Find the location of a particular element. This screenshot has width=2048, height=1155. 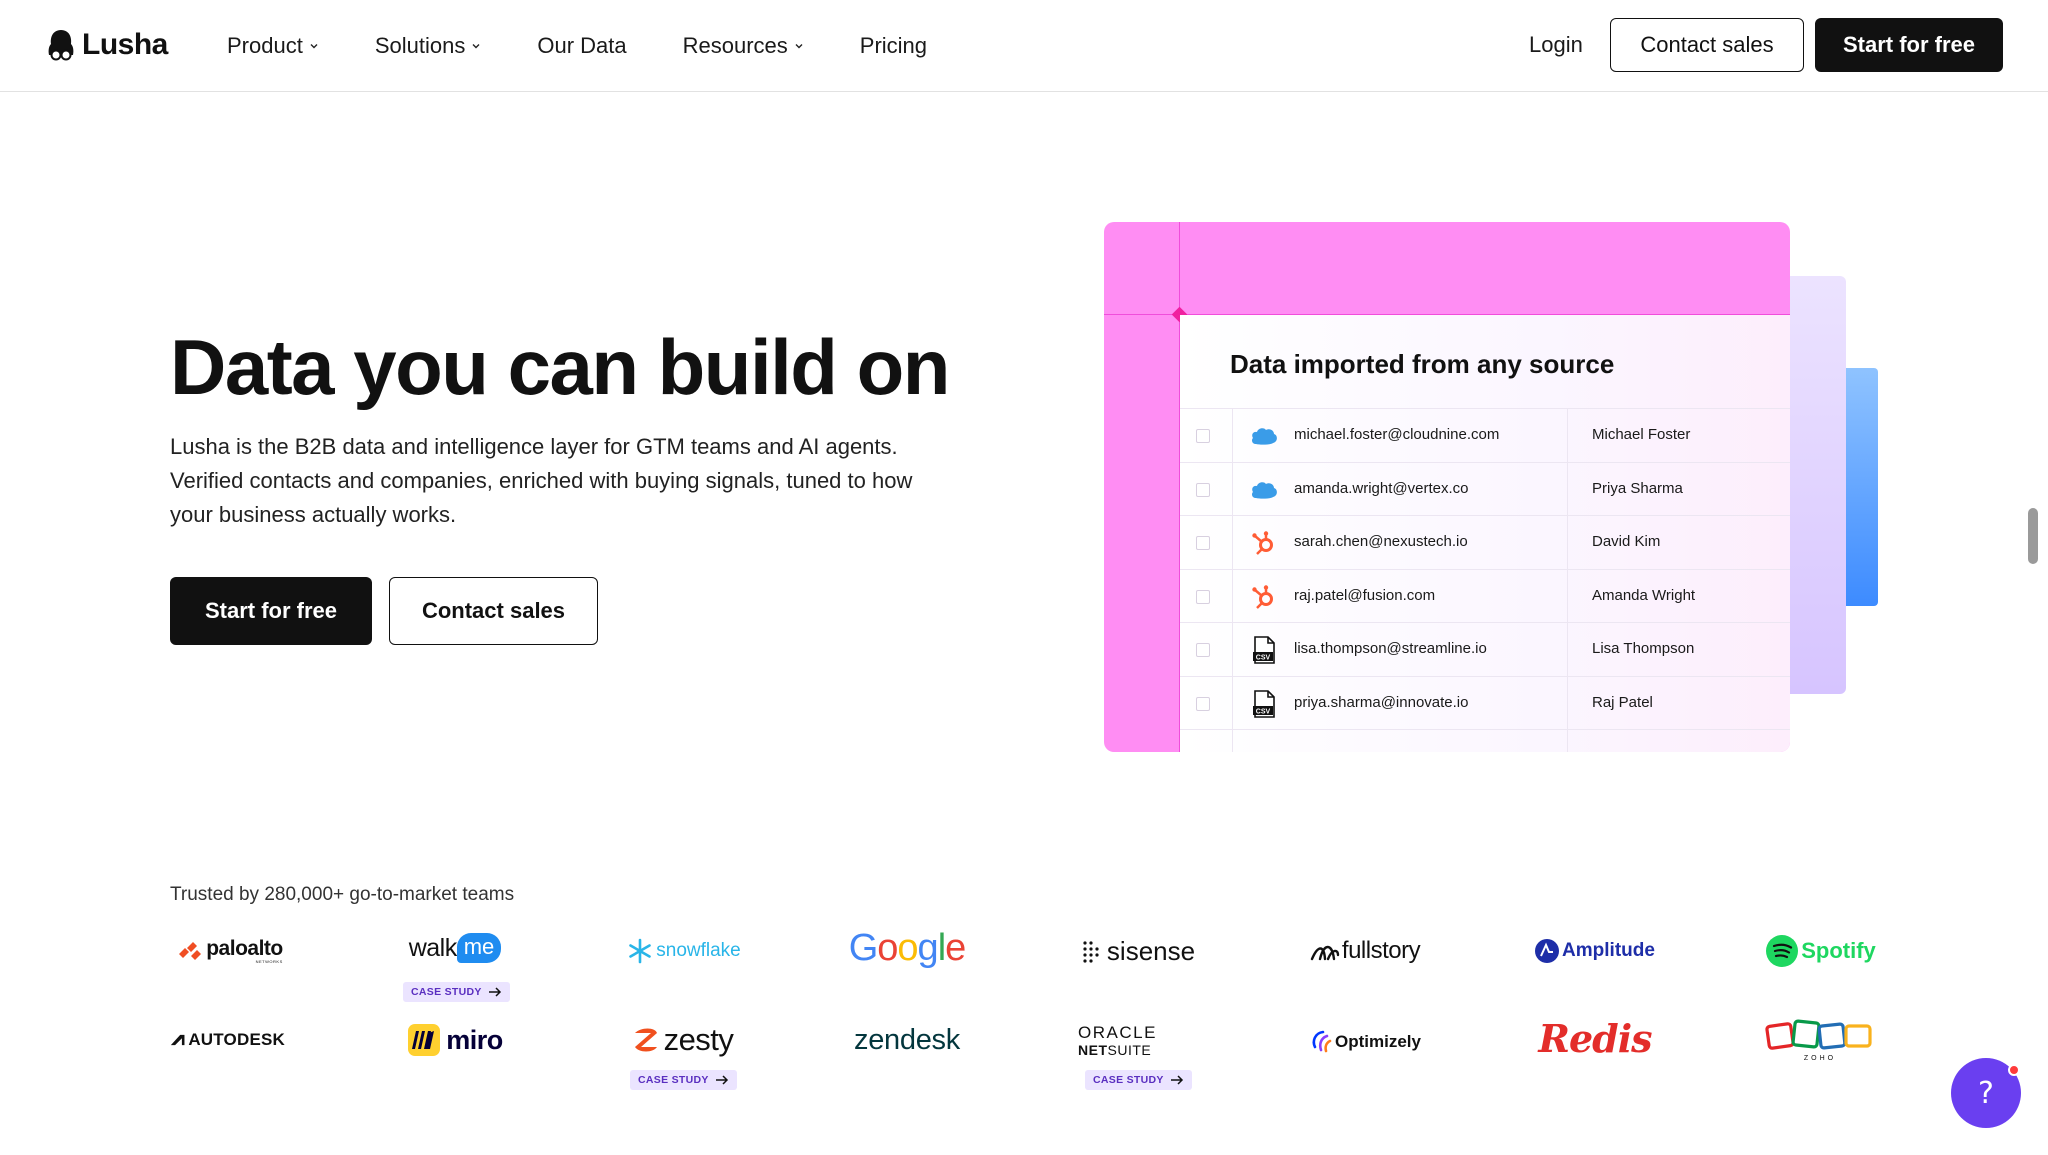

sisense-mark-icon is located at coordinates (1091, 952).